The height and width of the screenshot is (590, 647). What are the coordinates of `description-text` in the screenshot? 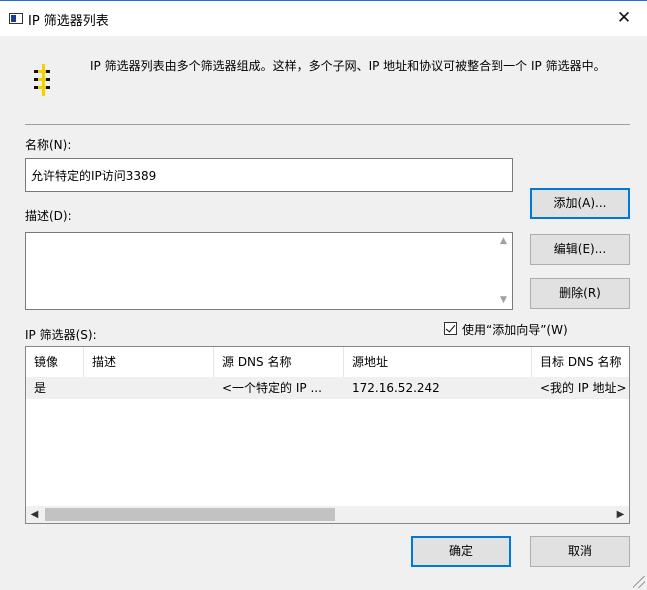 It's located at (269, 236).